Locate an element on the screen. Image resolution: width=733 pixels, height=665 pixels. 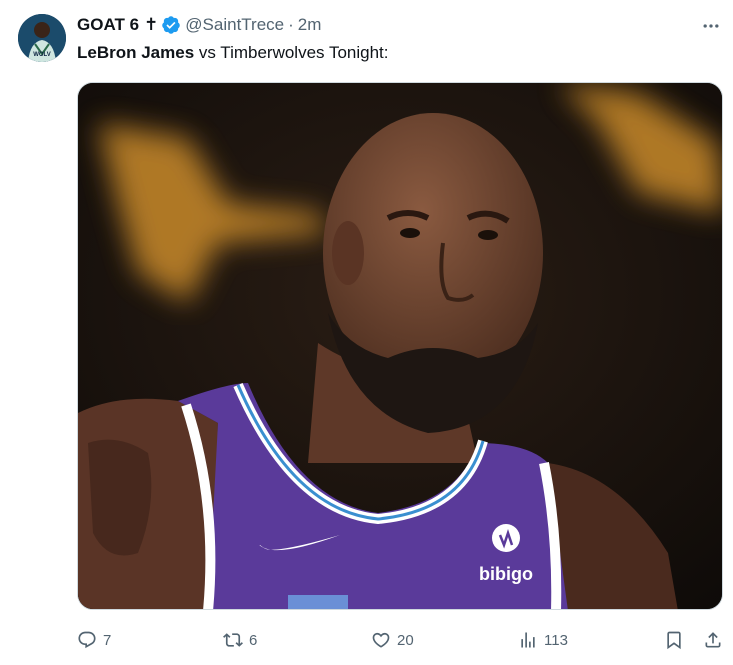
handle: @SaintTrece is located at coordinates (234, 25).